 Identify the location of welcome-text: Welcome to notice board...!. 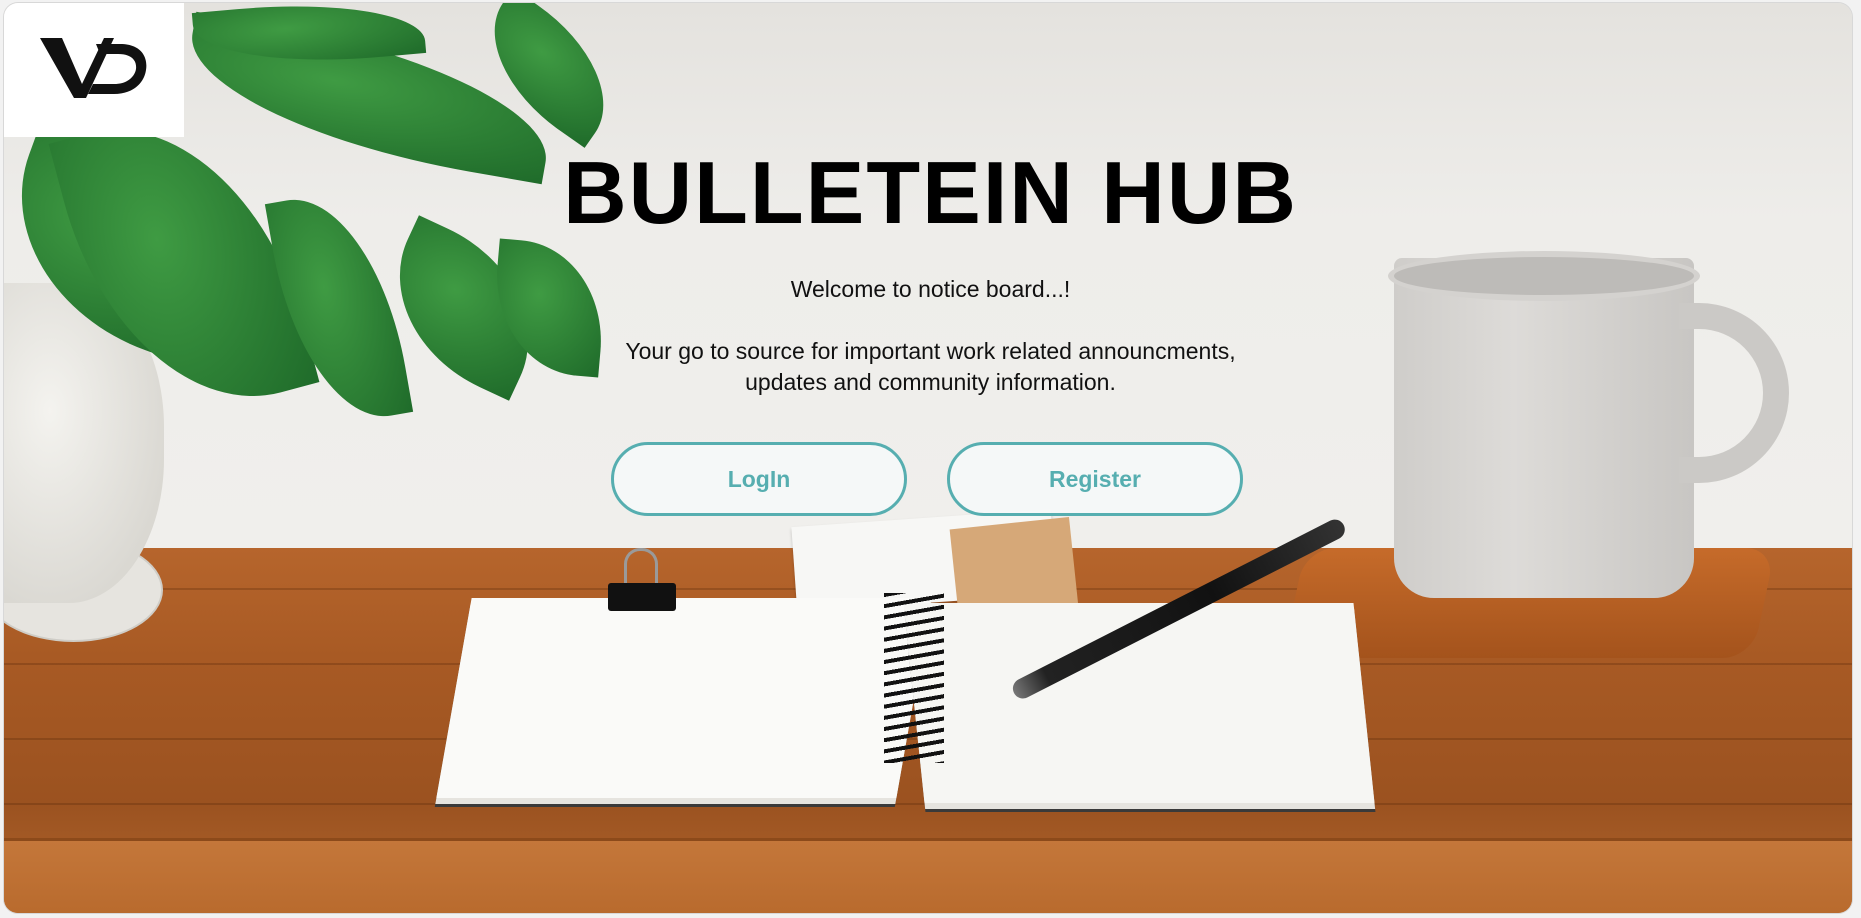
(930, 289).